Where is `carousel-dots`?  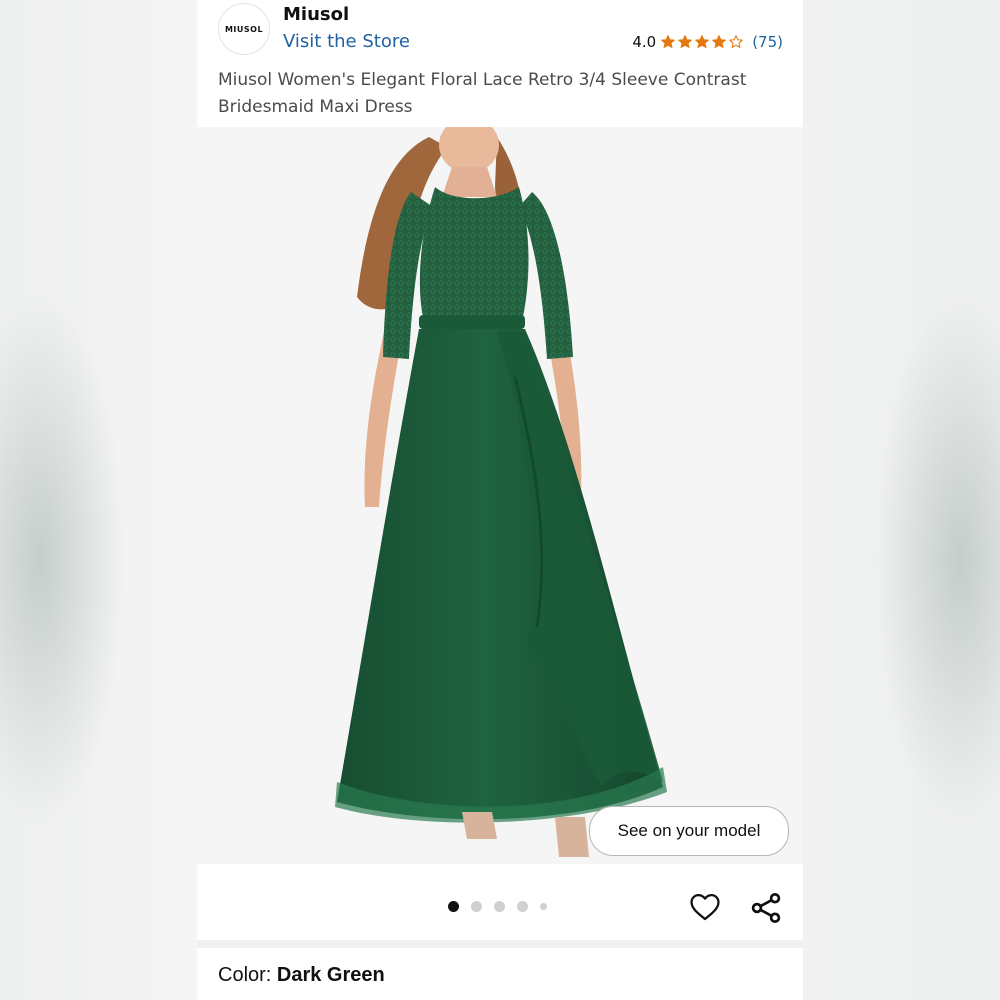 carousel-dots is located at coordinates (497, 906).